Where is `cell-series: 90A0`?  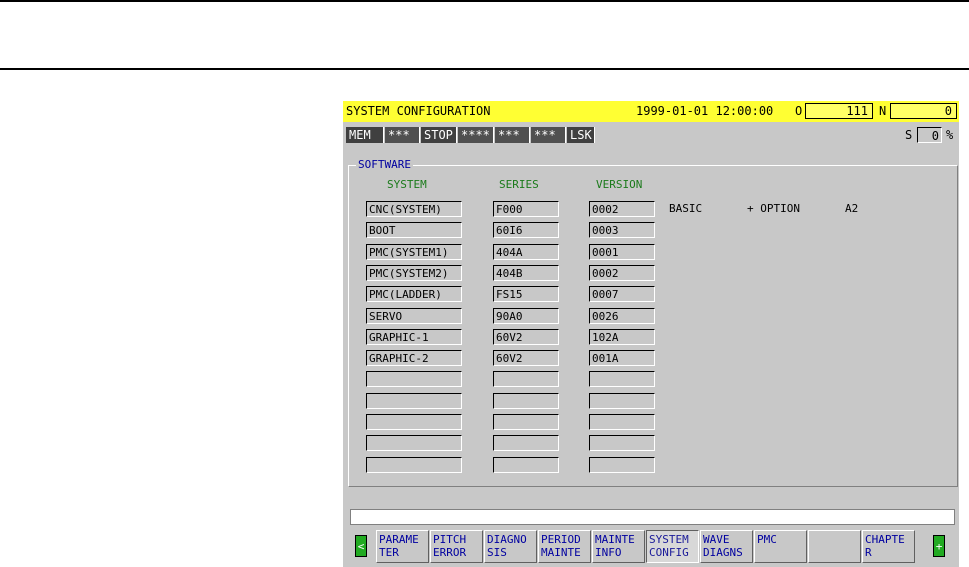
cell-series: 90A0 is located at coordinates (526, 315).